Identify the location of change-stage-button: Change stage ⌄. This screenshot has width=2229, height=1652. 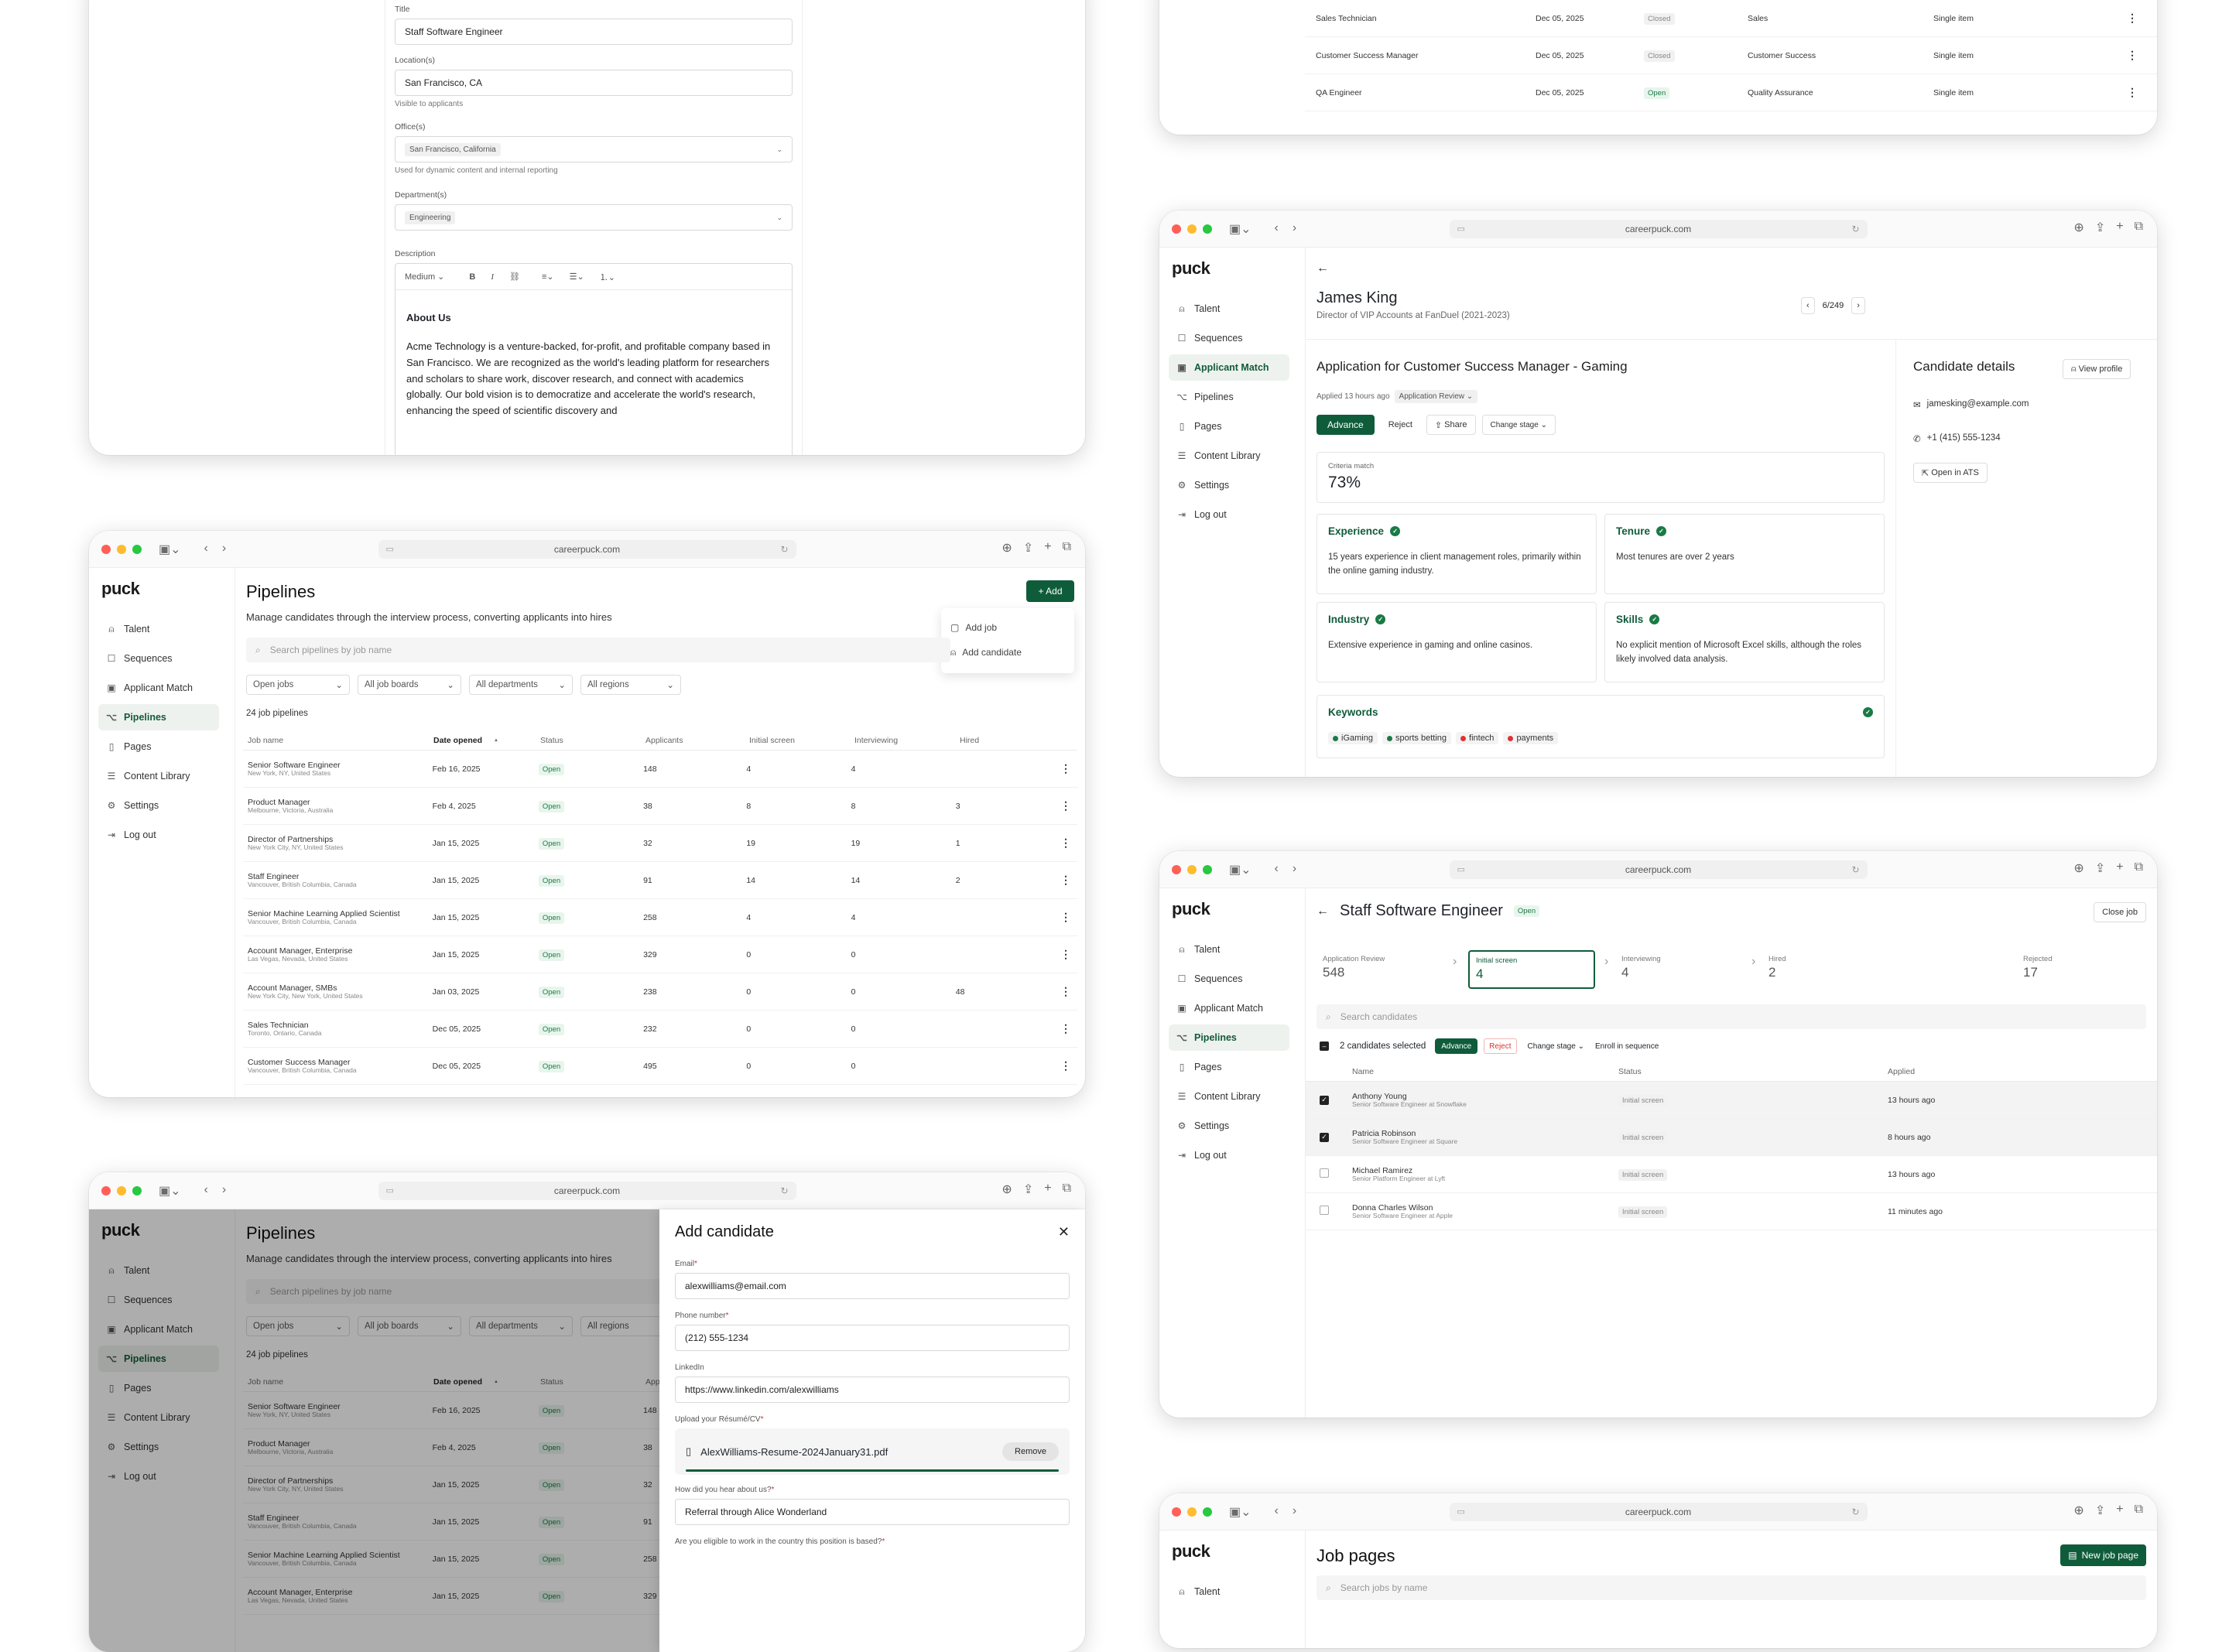
(1556, 1047).